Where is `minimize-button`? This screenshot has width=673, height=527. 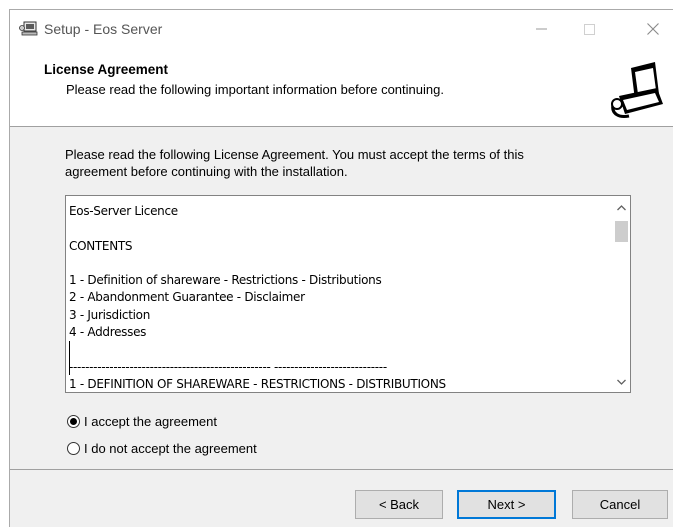
minimize-button is located at coordinates (541, 29).